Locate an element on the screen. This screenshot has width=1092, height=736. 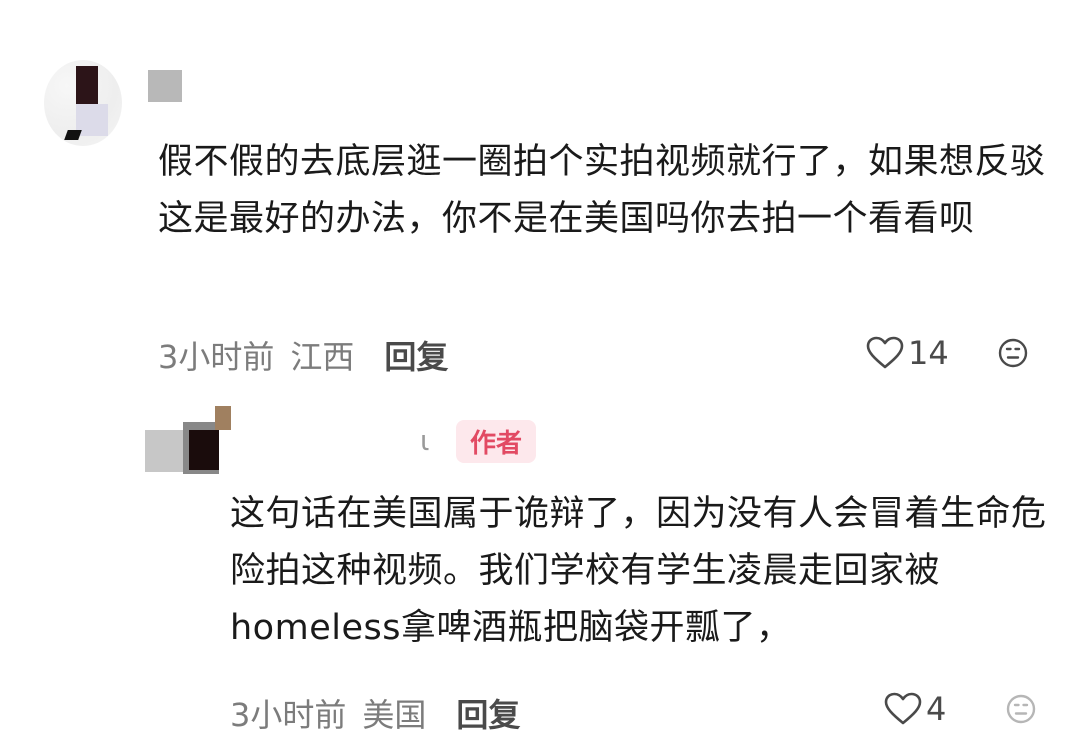
username-redacted is located at coordinates (165, 86).